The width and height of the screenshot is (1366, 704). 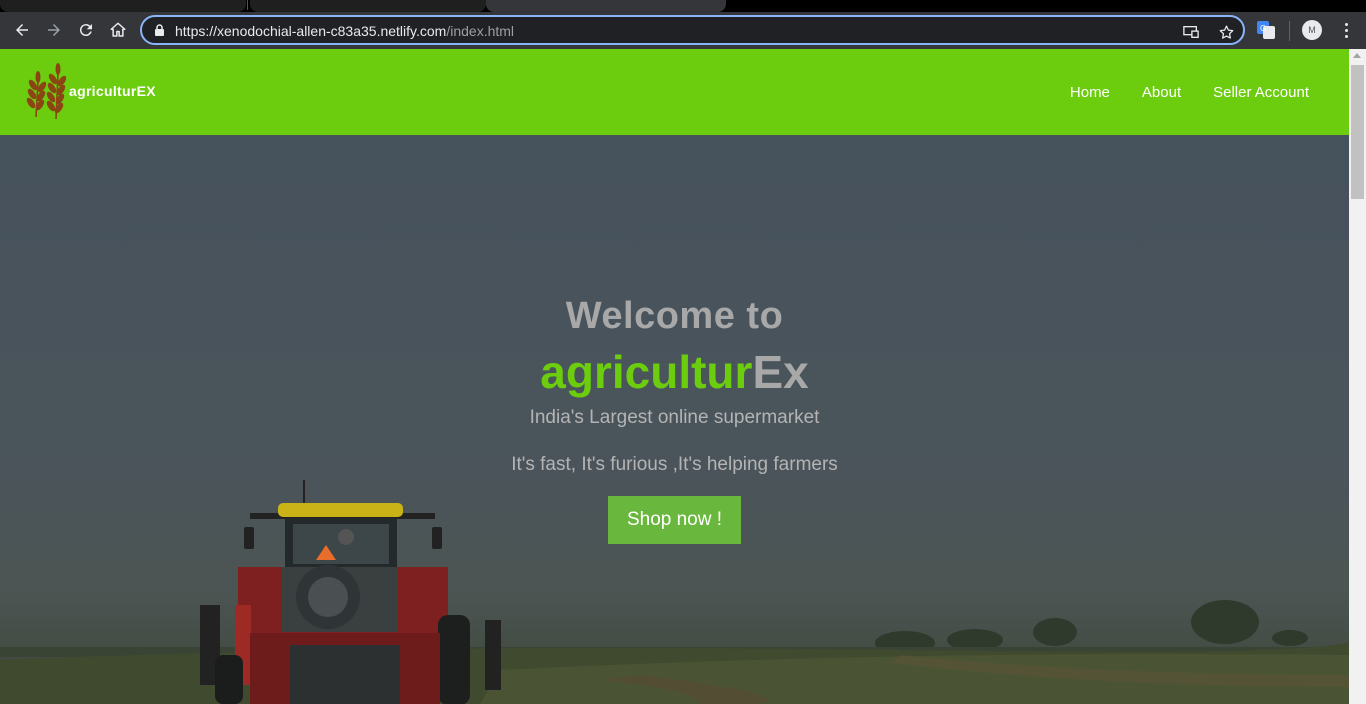 I want to click on profile-avatar: M, so click(x=1312, y=30).